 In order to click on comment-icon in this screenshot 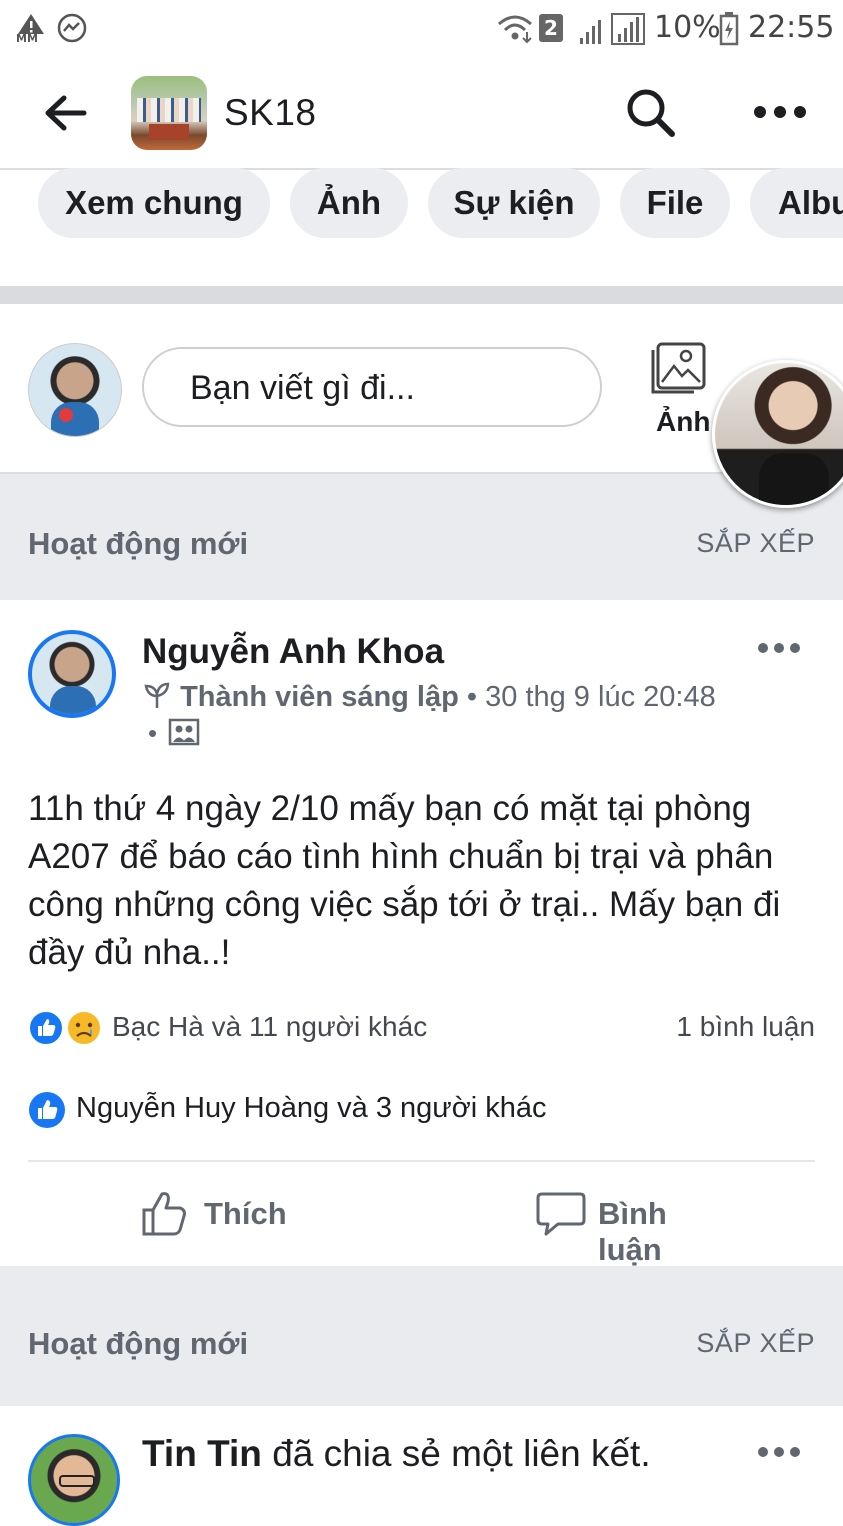, I will do `click(561, 1214)`.